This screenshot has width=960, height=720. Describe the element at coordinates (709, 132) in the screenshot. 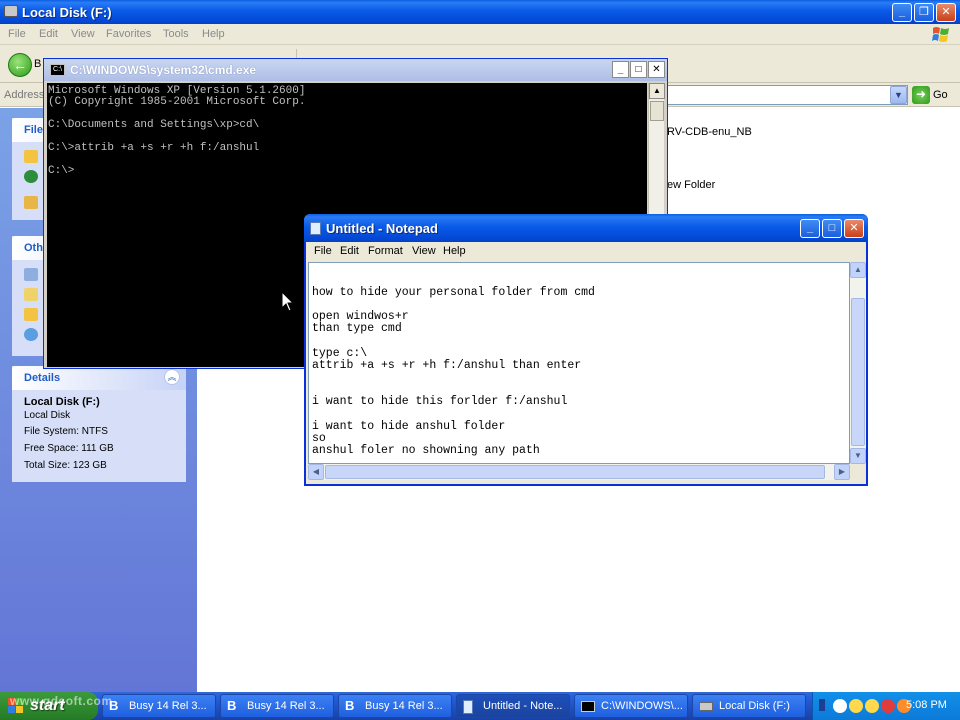

I see `file-item-rv-cdb: RV-CDB-enu_NB` at that location.